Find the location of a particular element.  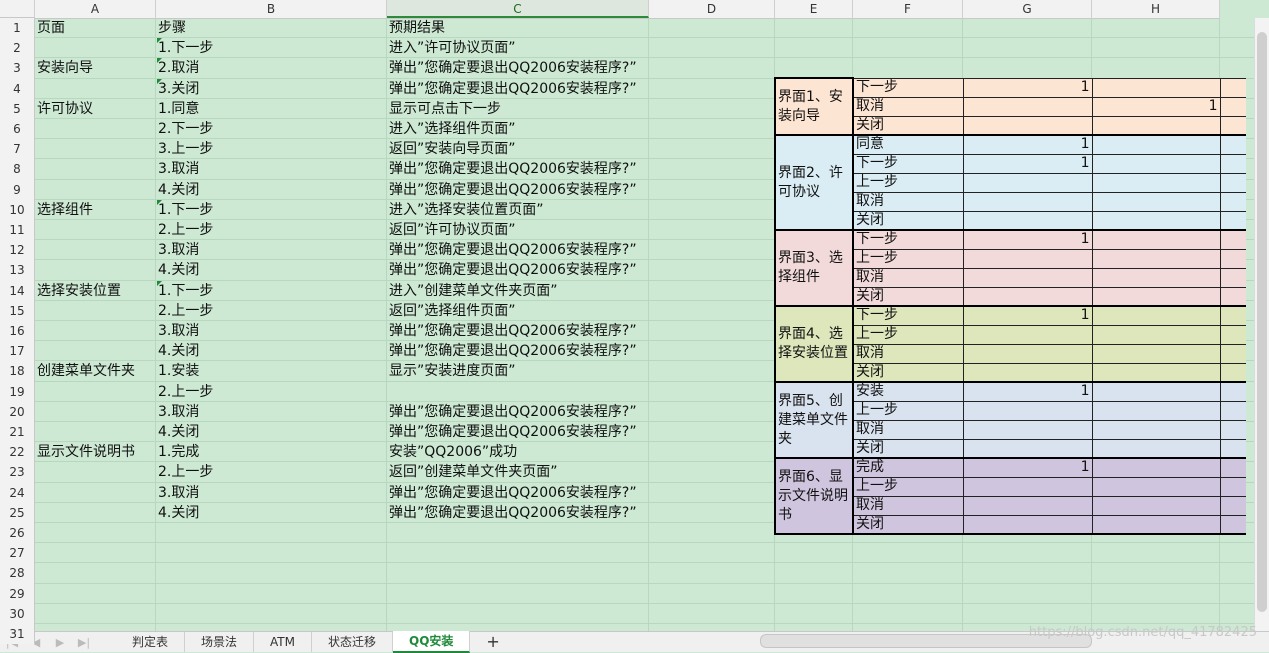

row-header-29: 29 is located at coordinates (17, 593).